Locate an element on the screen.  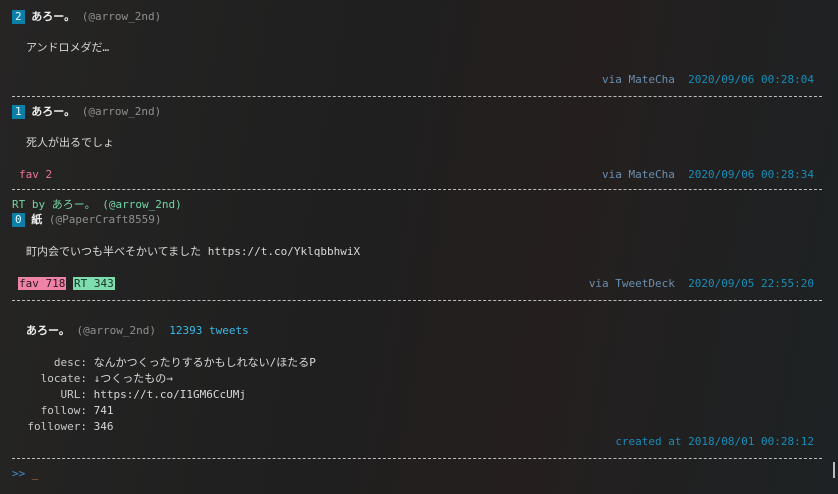
field-value: https://t.co/I1GM6CcUMj is located at coordinates (169, 394).